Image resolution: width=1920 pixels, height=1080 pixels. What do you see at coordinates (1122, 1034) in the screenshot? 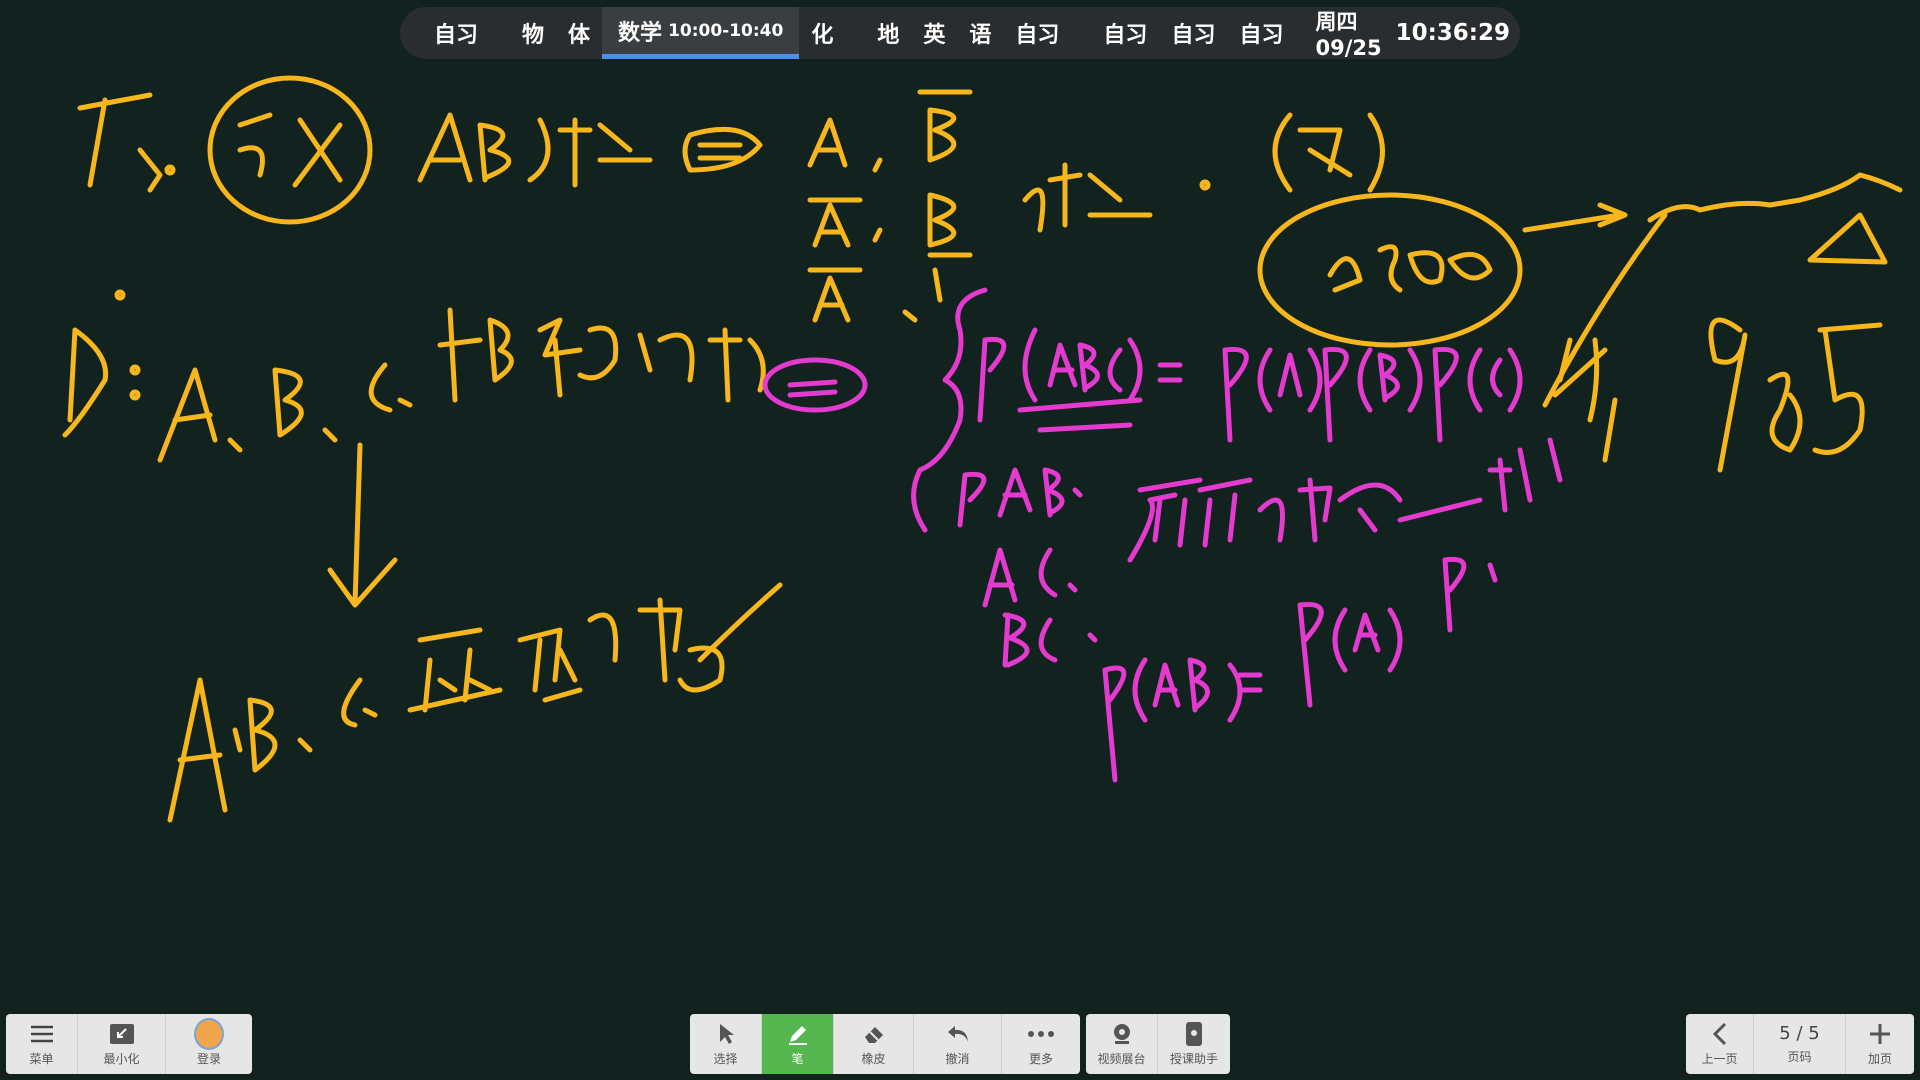
I see `camera-icon` at bounding box center [1122, 1034].